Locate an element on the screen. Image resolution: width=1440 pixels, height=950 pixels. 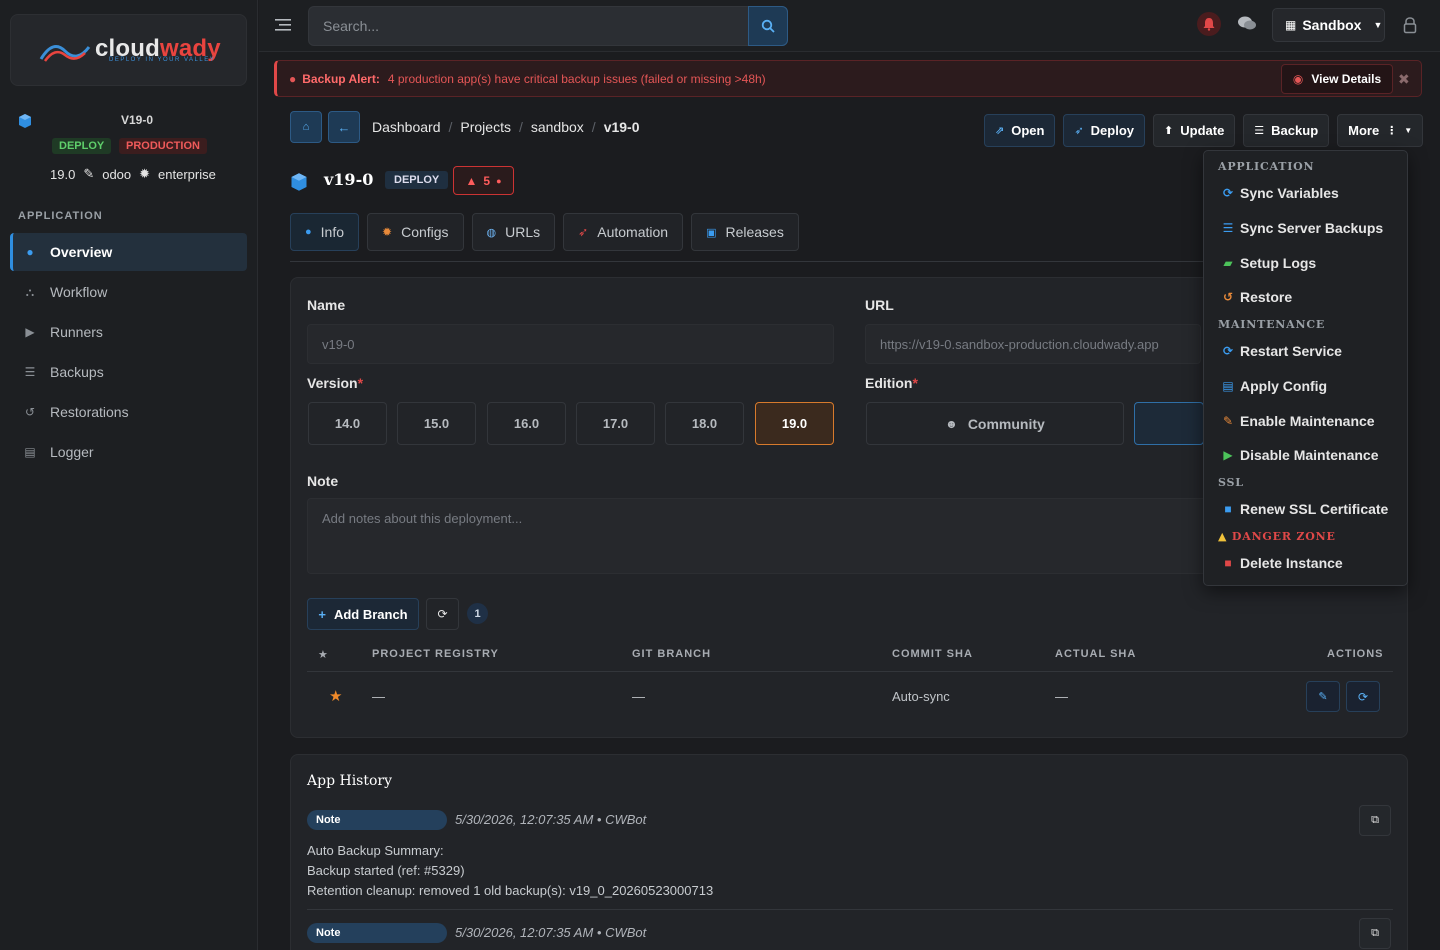
brand-tagline: DEPLOY IN YOUR VALLEY is located at coordinates (162, 60).